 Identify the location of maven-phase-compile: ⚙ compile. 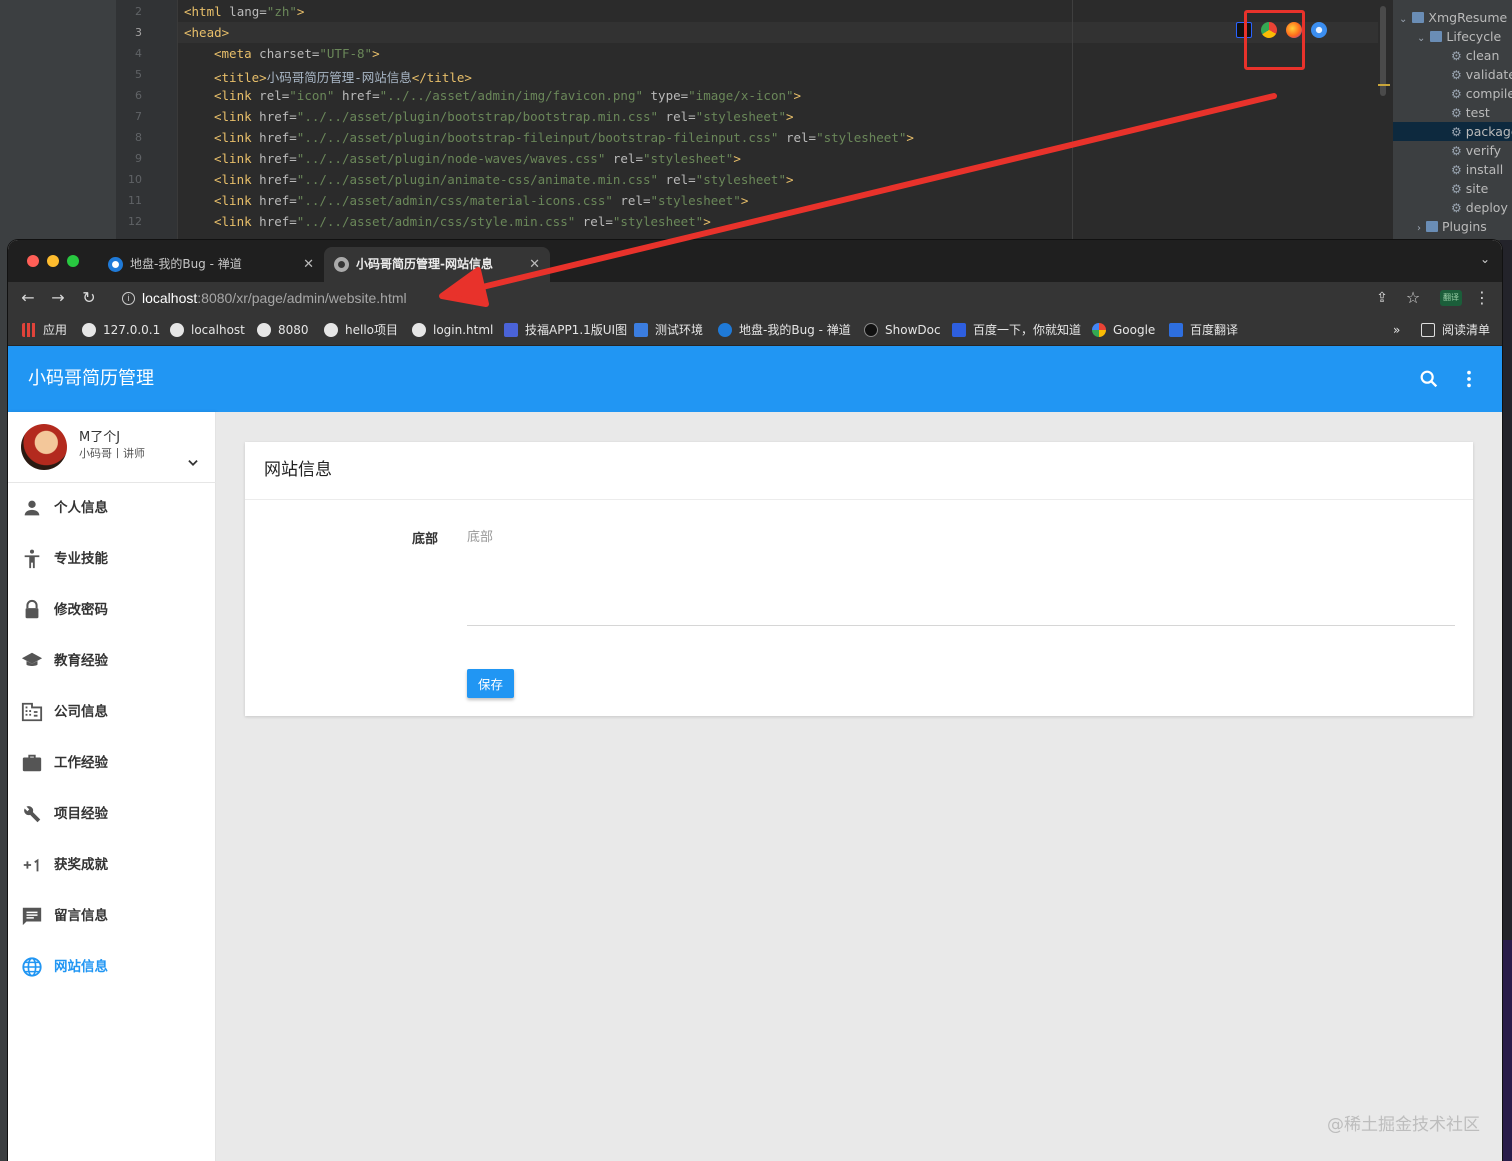
(1481, 93).